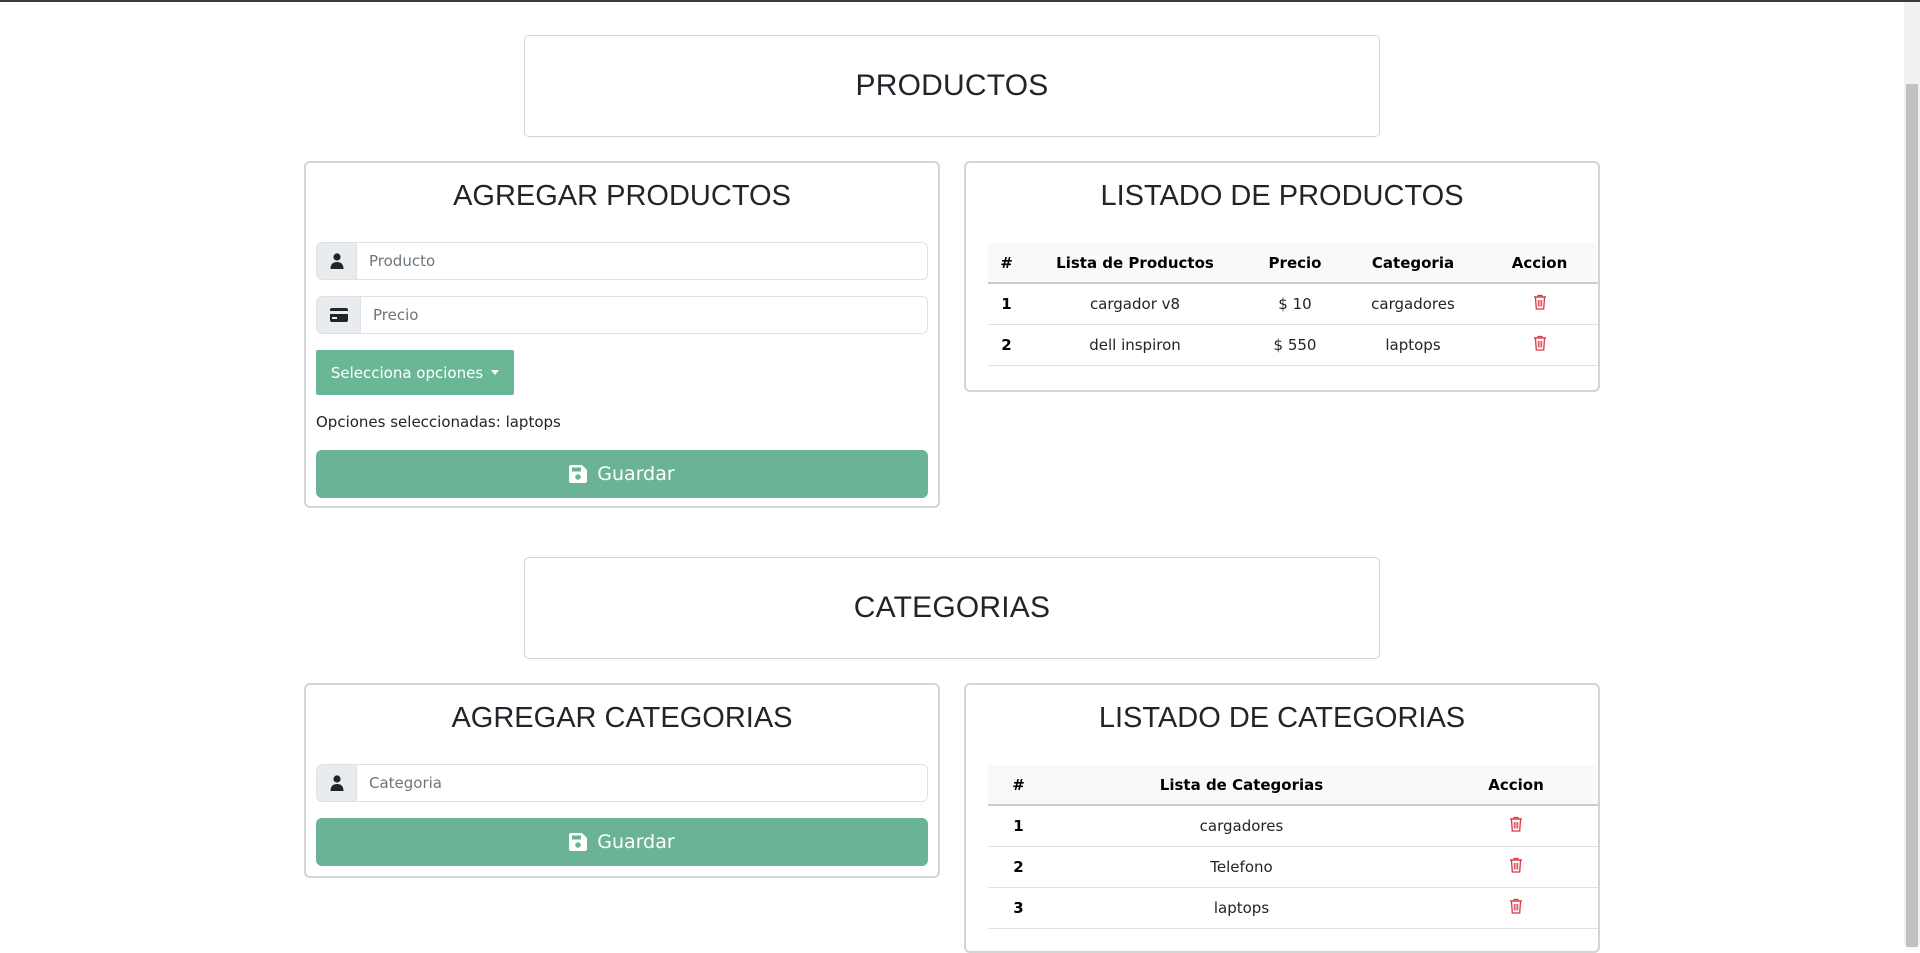  Describe the element at coordinates (1282, 196) in the screenshot. I see `product-list-title: LISTADO DE PRODUCTOS` at that location.